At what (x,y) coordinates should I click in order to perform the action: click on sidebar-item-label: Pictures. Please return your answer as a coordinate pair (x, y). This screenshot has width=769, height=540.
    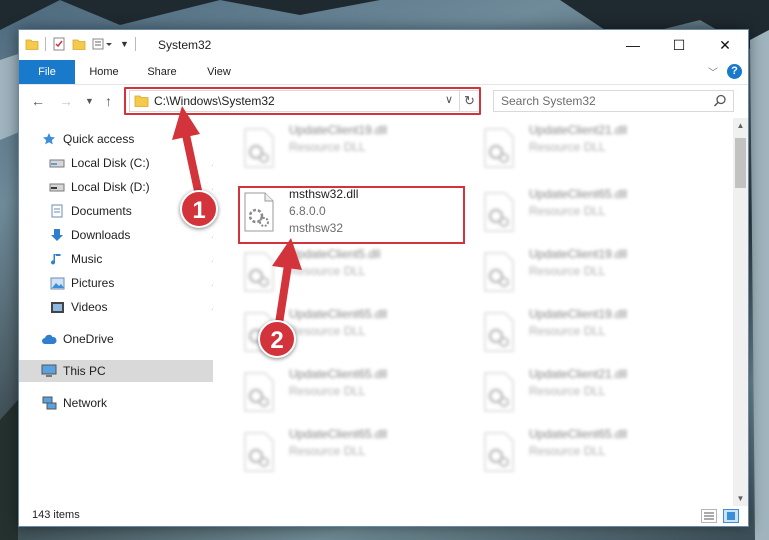
    Looking at the image, I should click on (93, 283).